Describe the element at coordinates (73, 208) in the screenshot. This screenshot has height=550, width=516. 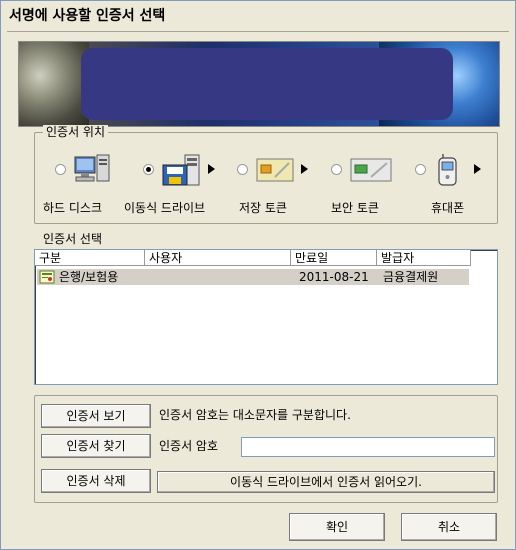
I see `device-label-hard-disk: 하드 디스크` at that location.